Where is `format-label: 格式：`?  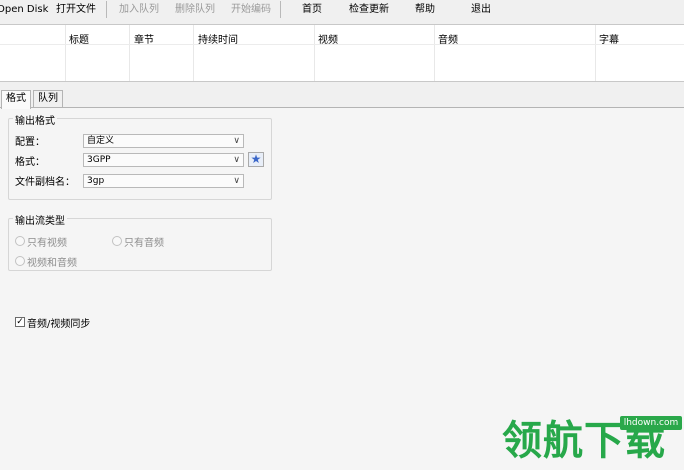 format-label: 格式： is located at coordinates (30, 162).